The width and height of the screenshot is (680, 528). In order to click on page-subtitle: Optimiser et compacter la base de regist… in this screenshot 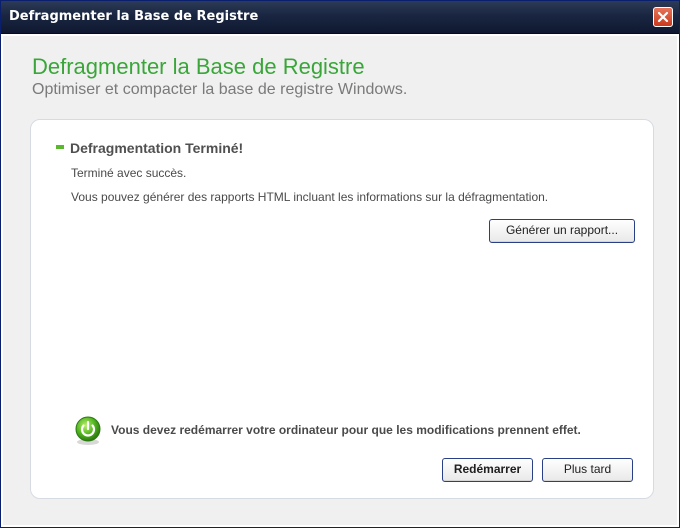, I will do `click(220, 89)`.